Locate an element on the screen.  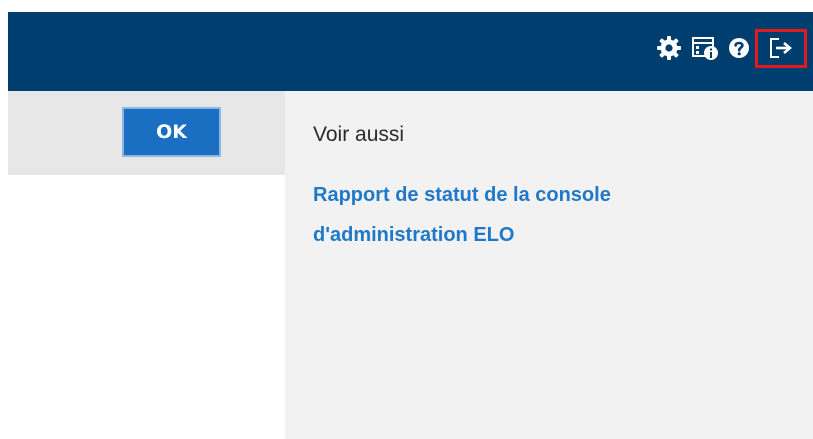
help-button is located at coordinates (739, 48).